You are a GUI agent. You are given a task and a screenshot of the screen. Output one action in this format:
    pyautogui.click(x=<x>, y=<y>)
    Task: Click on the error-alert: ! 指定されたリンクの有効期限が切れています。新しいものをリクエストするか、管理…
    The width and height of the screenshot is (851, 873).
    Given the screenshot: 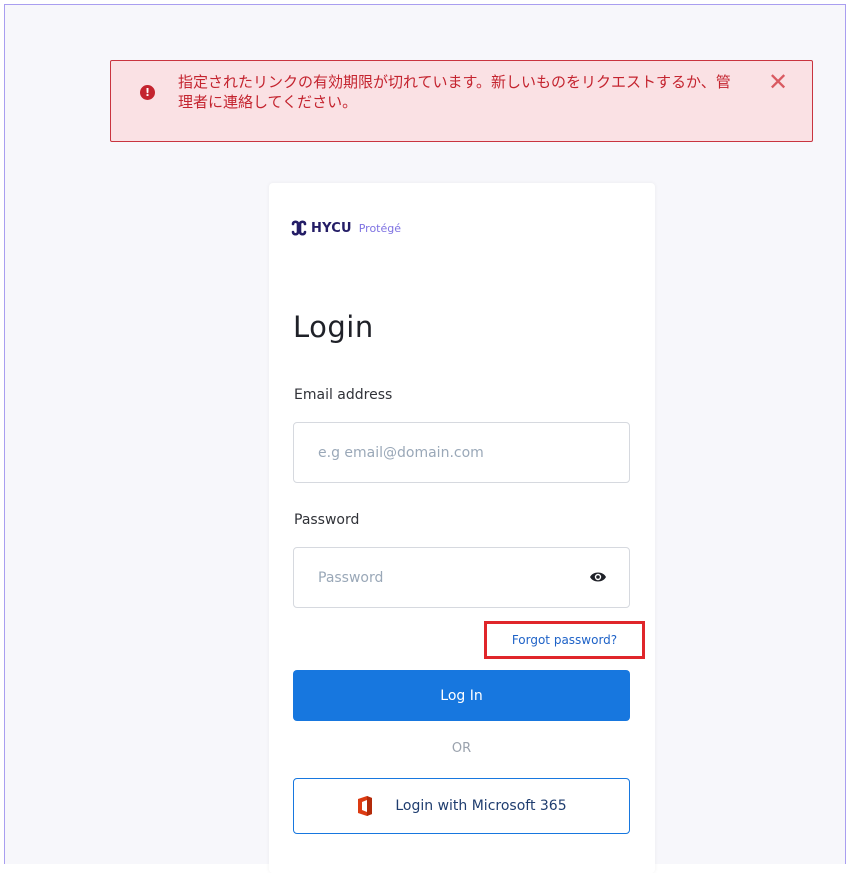 What is the action you would take?
    pyautogui.click(x=461, y=101)
    